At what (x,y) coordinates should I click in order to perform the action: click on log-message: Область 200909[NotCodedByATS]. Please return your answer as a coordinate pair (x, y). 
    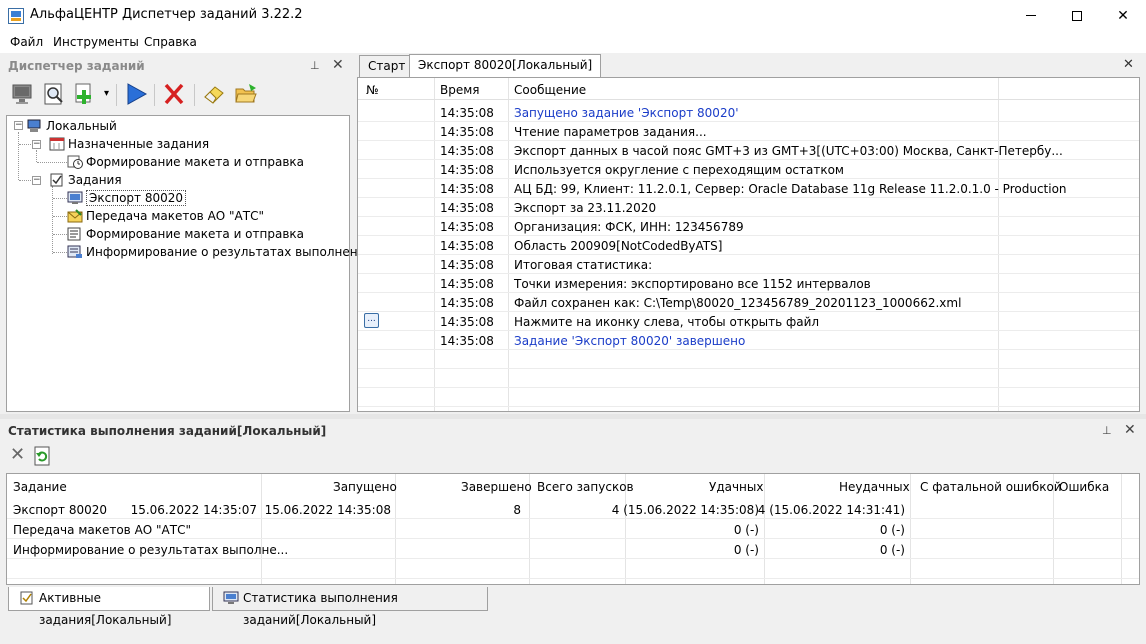
    Looking at the image, I should click on (618, 246).